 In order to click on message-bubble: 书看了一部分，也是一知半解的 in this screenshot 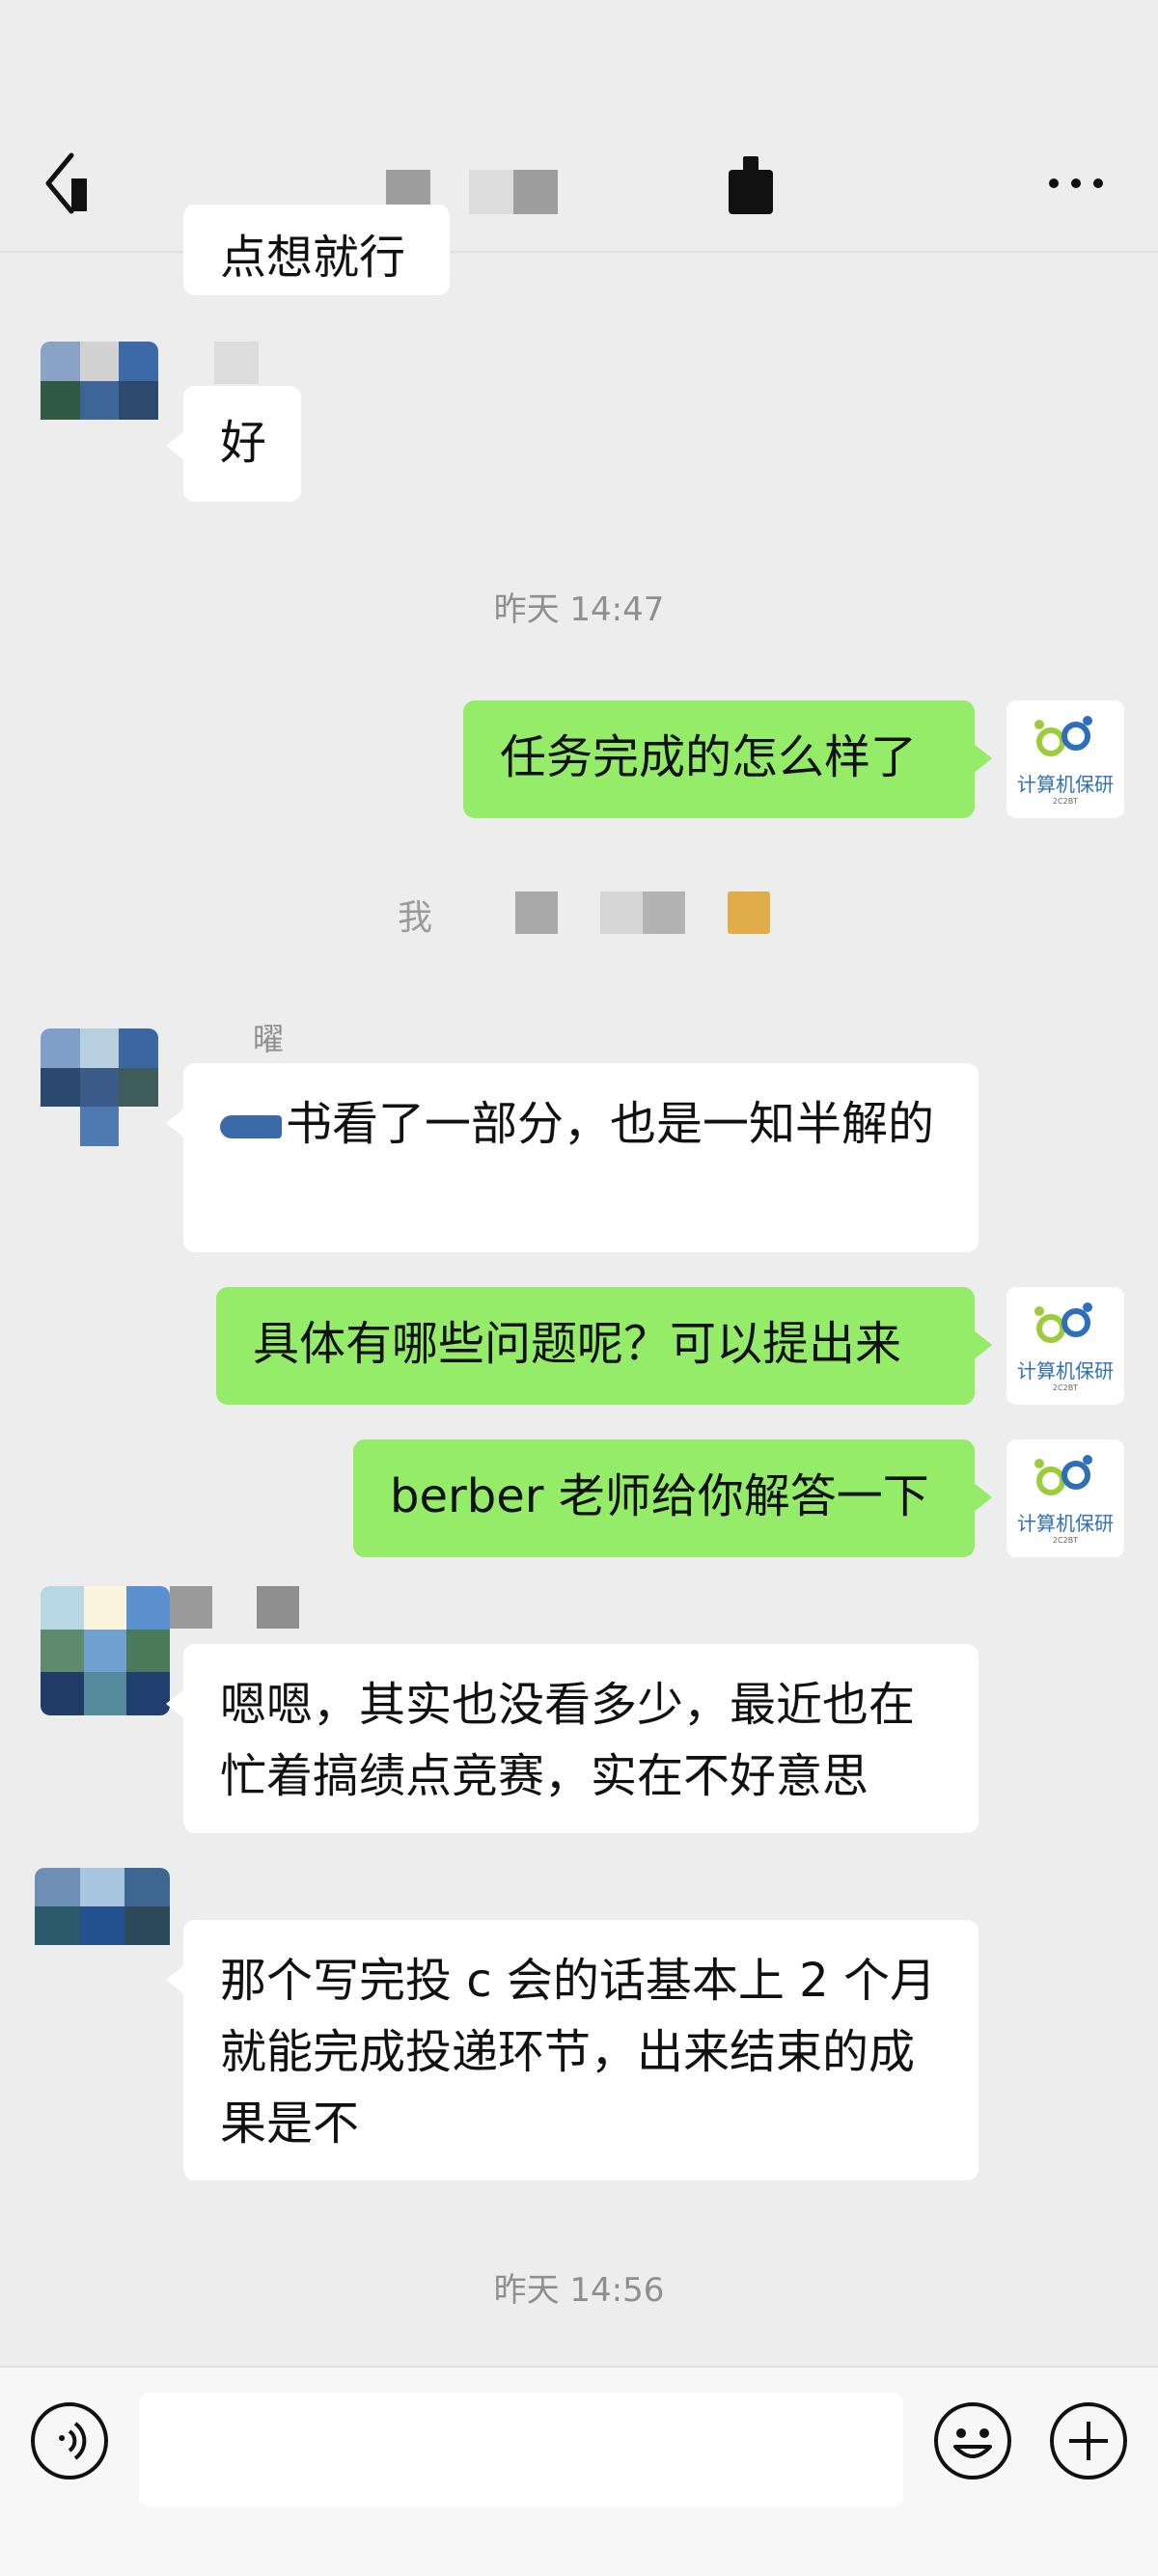, I will do `click(572, 1157)`.